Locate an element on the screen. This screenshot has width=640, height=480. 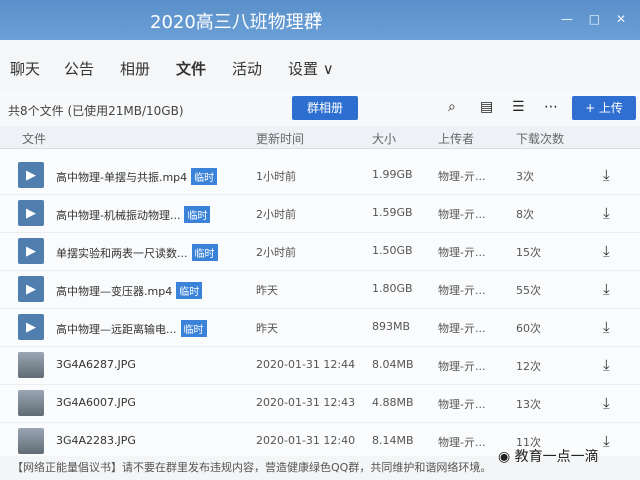
download-count: 13次 is located at coordinates (528, 404).